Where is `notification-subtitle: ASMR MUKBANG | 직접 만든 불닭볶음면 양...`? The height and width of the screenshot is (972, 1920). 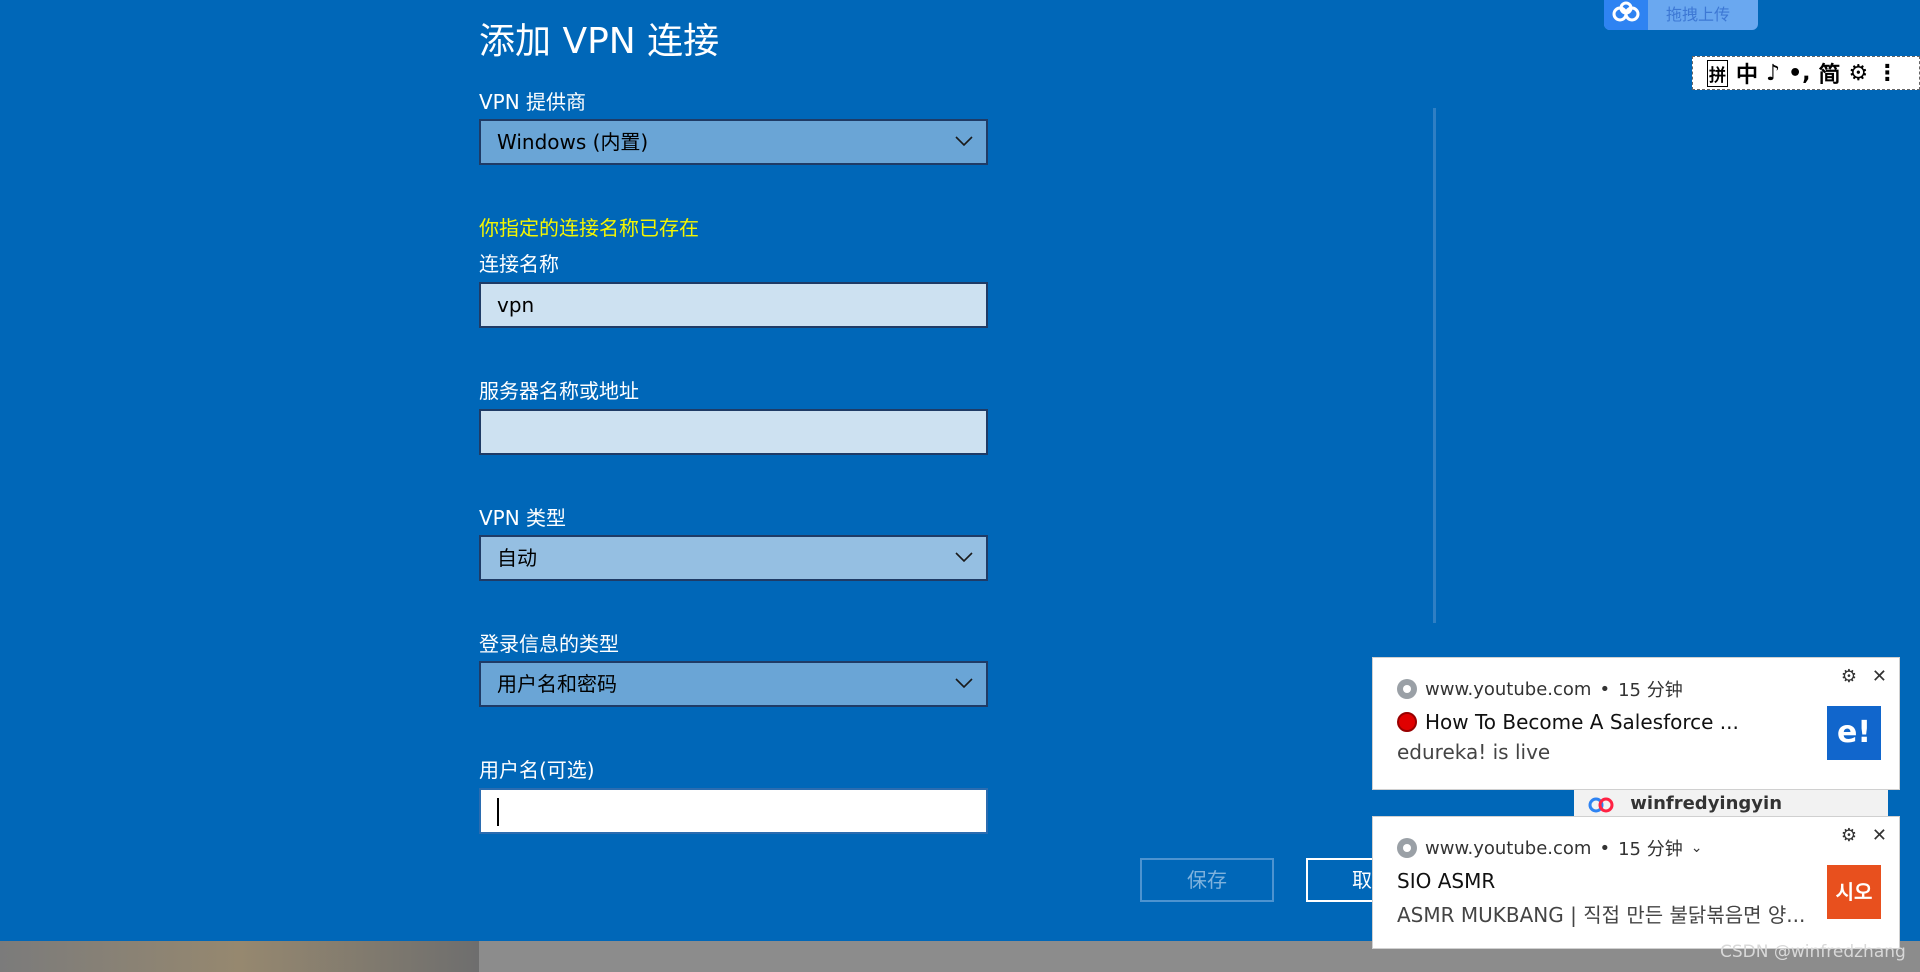 notification-subtitle: ASMR MUKBANG | 직접 만든 불닭볶음면 양... is located at coordinates (1601, 915).